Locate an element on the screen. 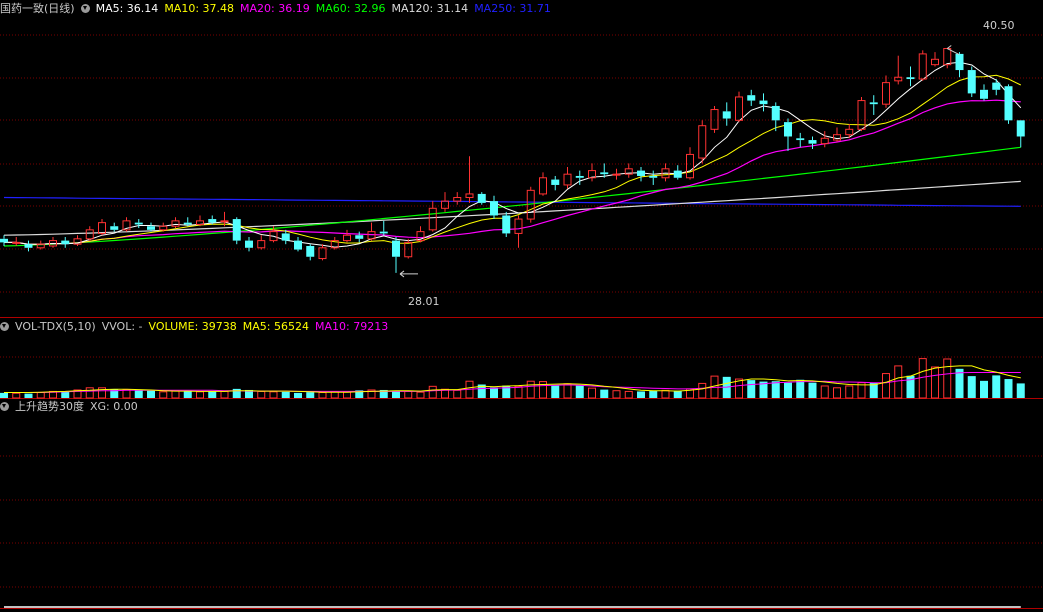 Image resolution: width=1043 pixels, height=612 pixels. ma60-label: MA60: 32.96 is located at coordinates (350, 8).